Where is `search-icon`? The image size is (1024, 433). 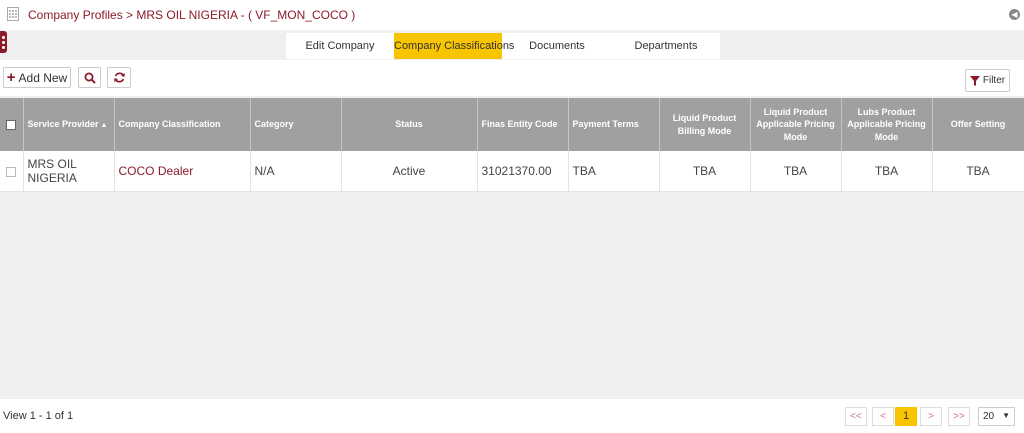 search-icon is located at coordinates (90, 78).